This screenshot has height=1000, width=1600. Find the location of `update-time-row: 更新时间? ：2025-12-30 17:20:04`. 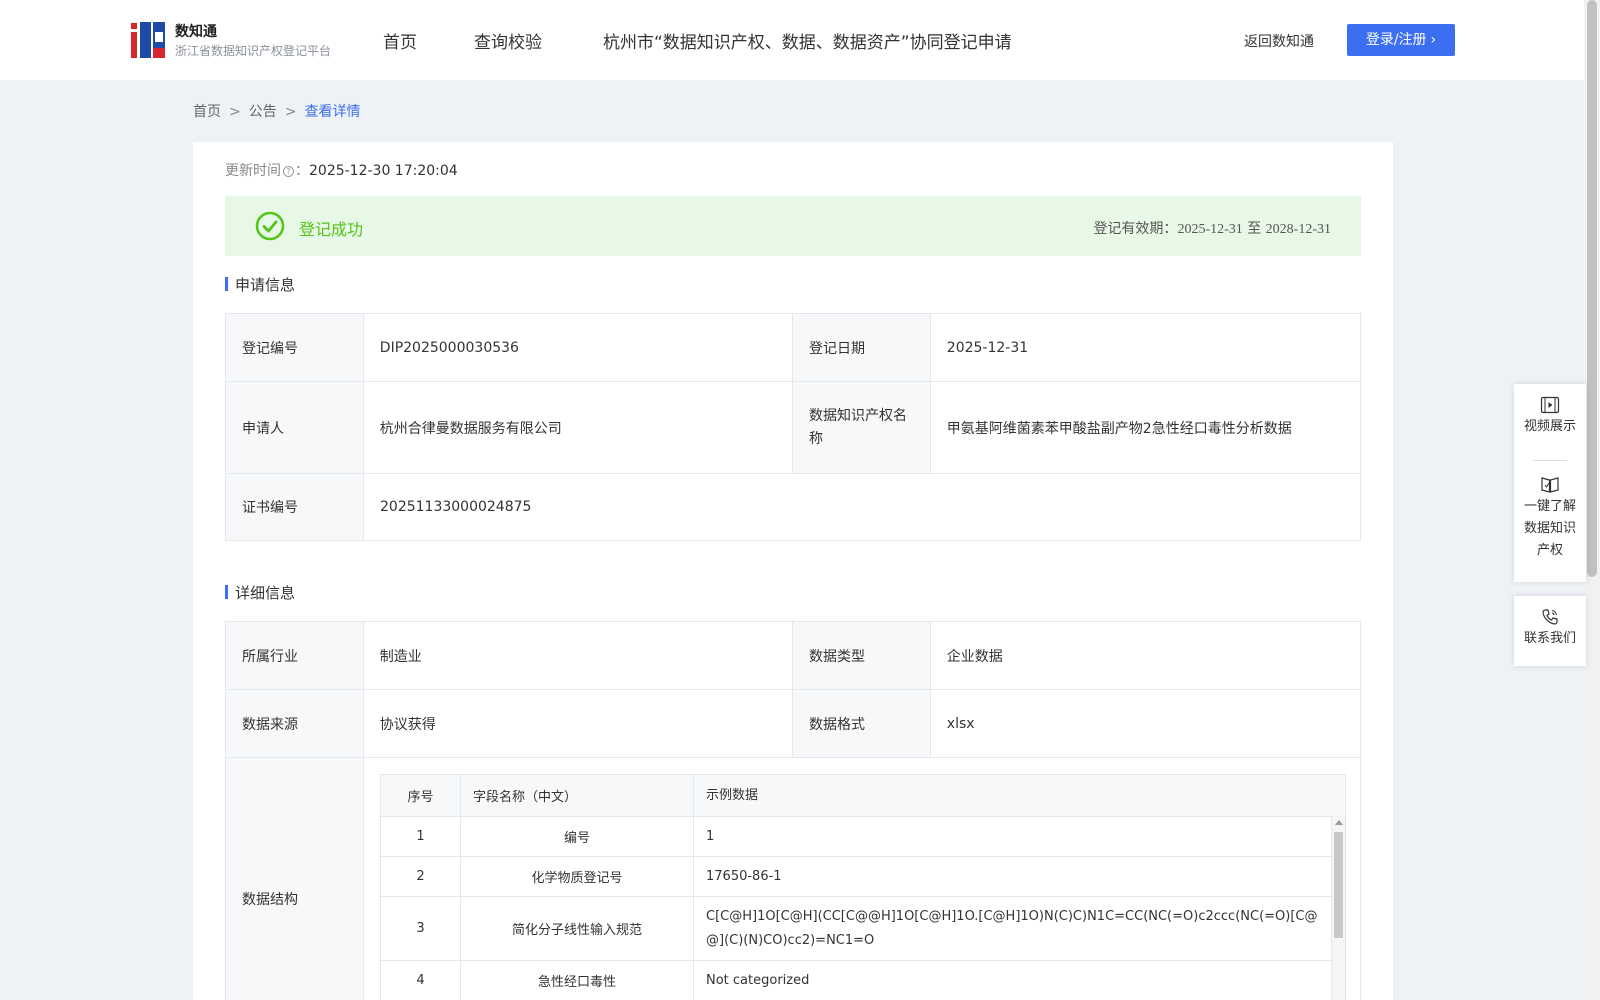

update-time-row: 更新时间? ：2025-12-30 17:20:04 is located at coordinates (341, 170).